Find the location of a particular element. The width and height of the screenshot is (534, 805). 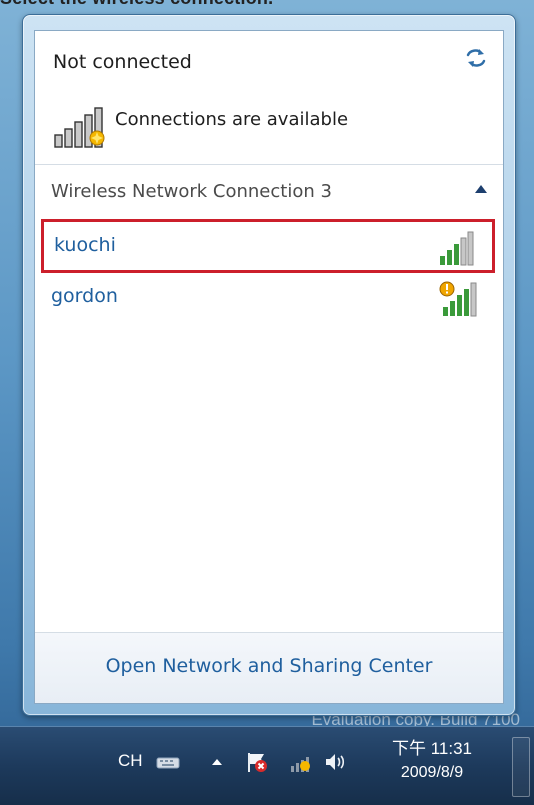

network-item-kuochi: kuochi is located at coordinates (268, 246).